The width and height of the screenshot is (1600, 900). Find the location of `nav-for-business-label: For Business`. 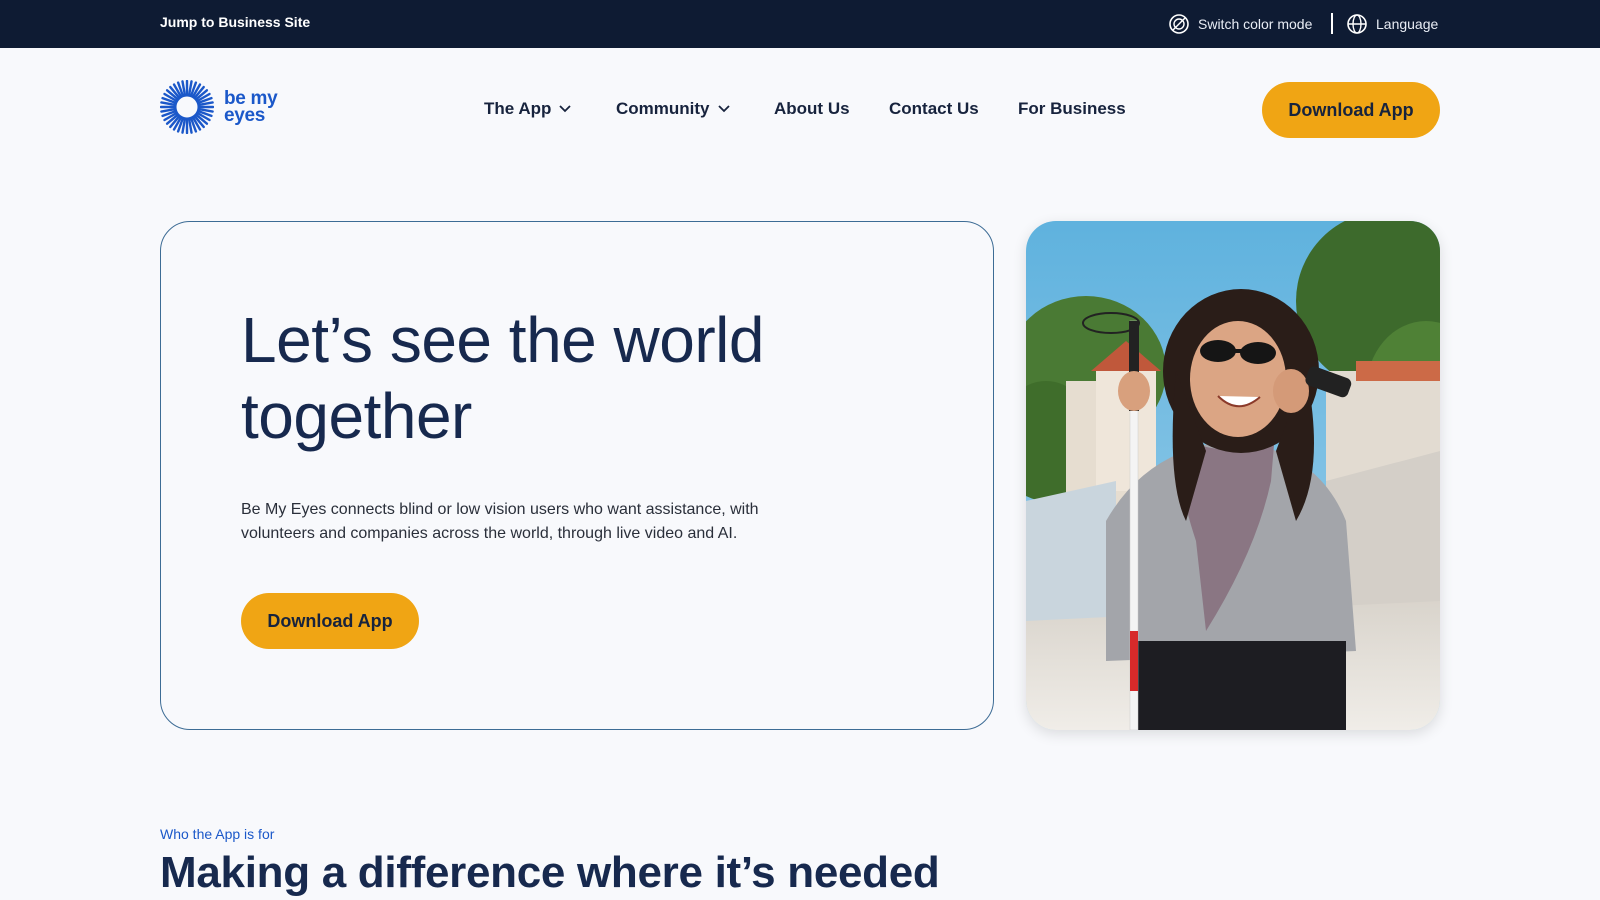

nav-for-business-label: For Business is located at coordinates (1072, 108).